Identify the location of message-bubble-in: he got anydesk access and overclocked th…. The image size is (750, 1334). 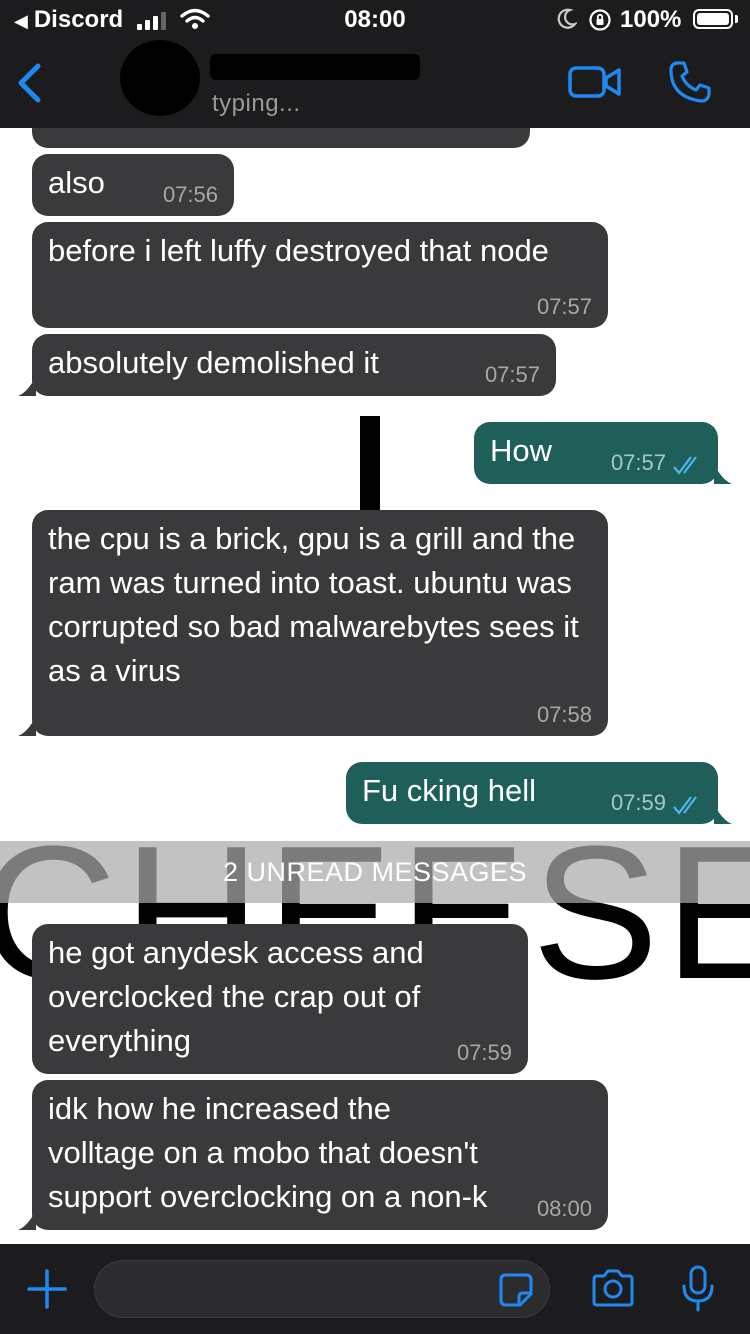
(280, 999).